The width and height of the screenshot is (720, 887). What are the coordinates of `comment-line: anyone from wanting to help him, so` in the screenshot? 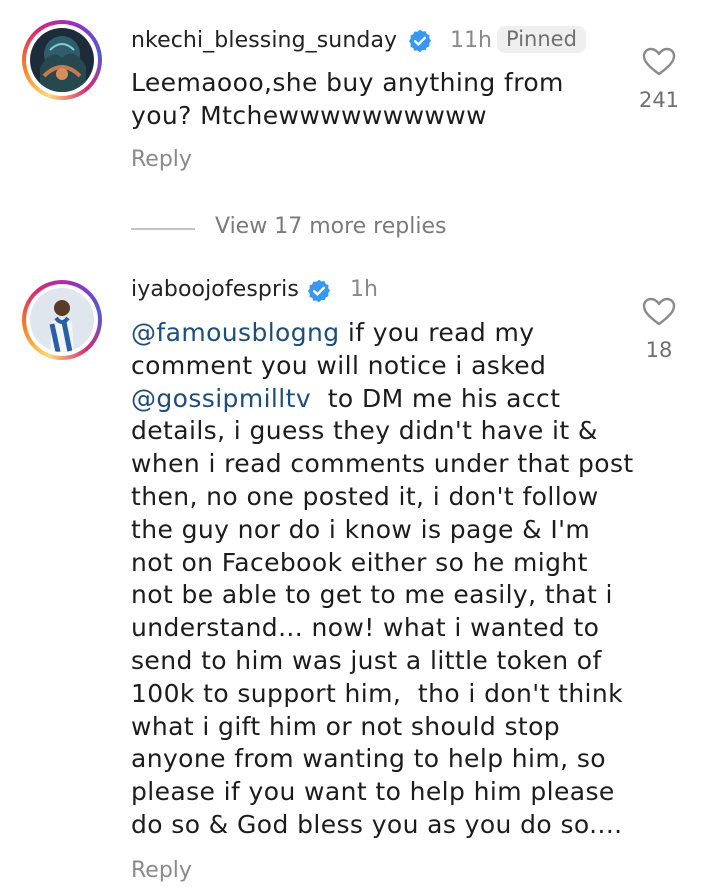 It's located at (368, 759).